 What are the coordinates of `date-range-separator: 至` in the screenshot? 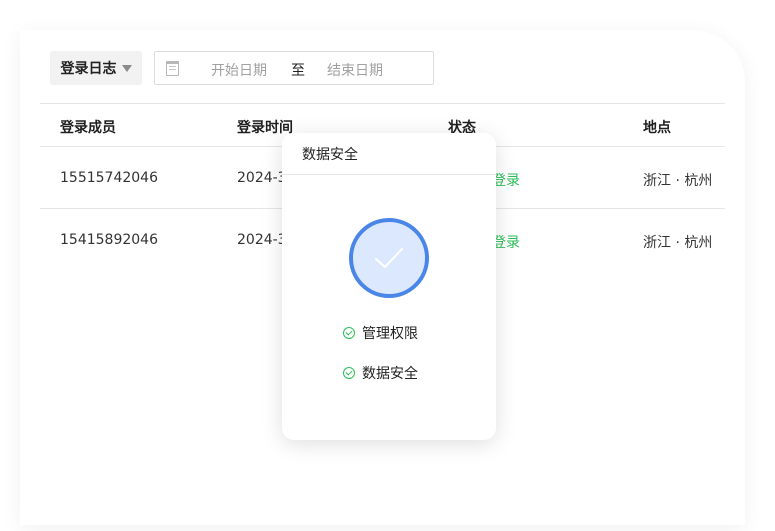 It's located at (298, 71).